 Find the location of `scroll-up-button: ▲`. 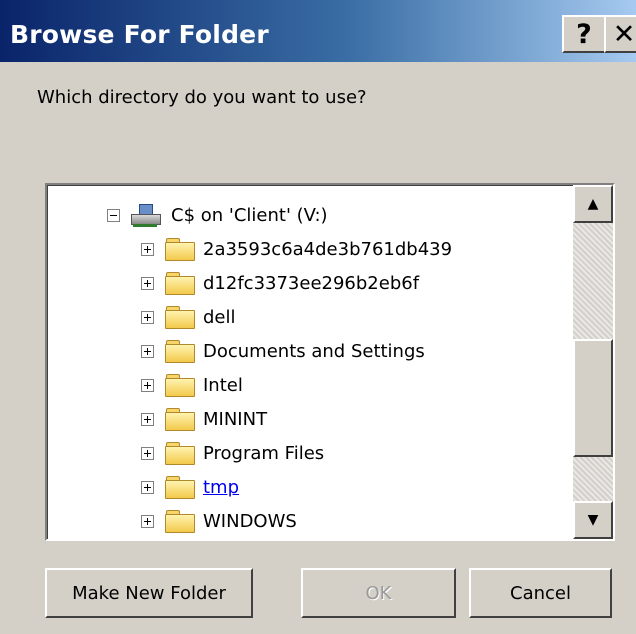

scroll-up-button: ▲ is located at coordinates (593, 204).